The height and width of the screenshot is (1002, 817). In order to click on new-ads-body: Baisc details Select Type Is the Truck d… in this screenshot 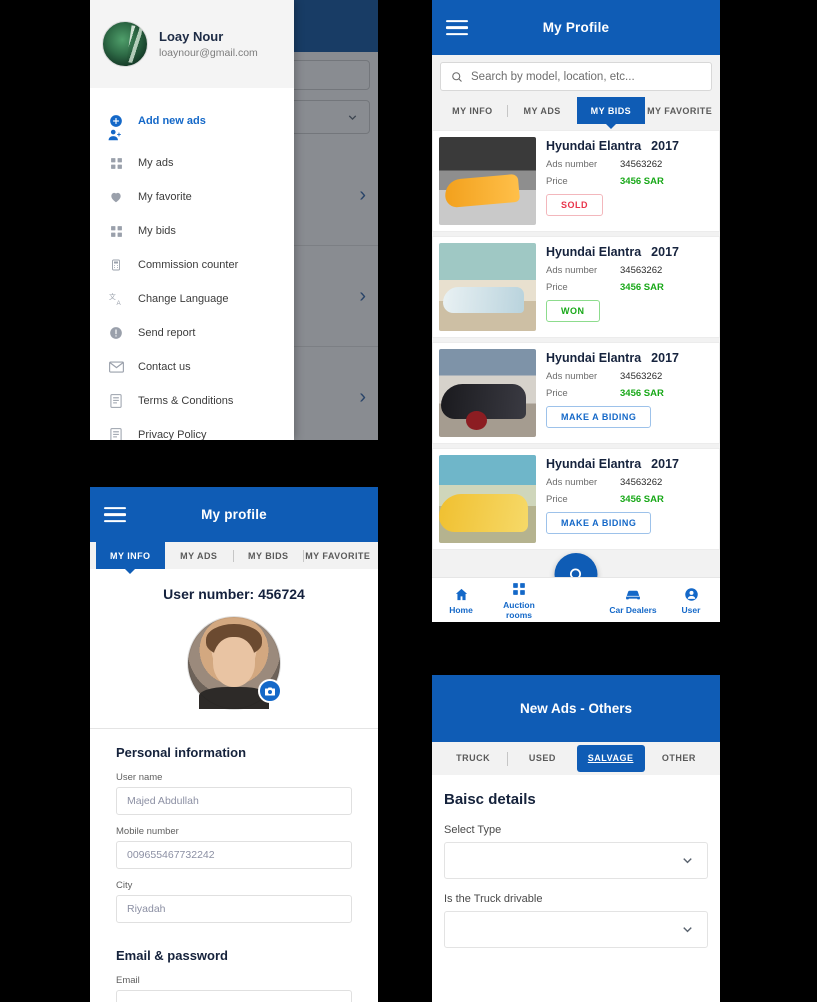, I will do `click(576, 861)`.